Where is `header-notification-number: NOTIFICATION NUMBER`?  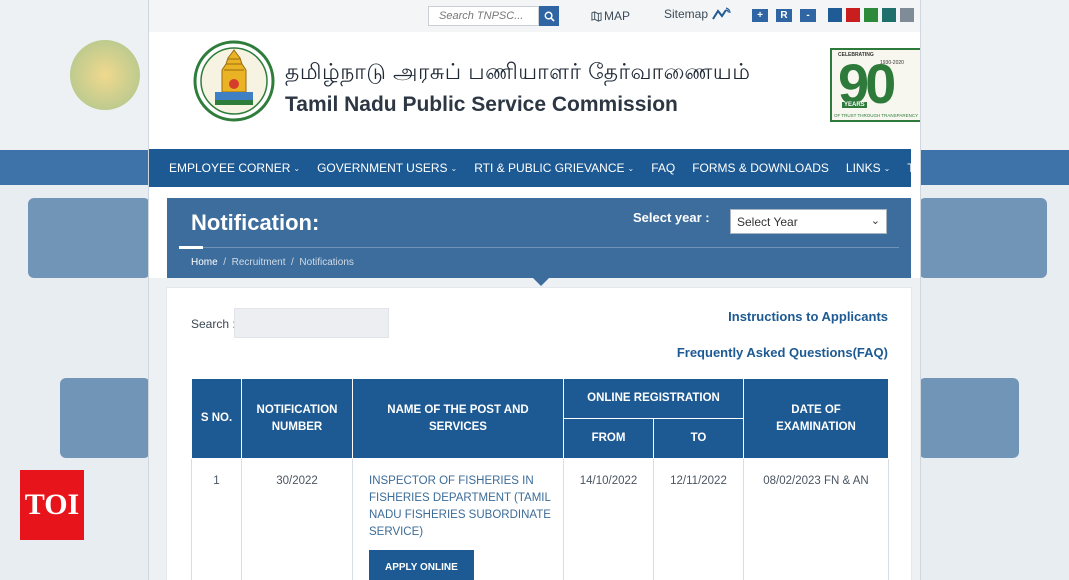
header-notification-number: NOTIFICATION NUMBER is located at coordinates (297, 418).